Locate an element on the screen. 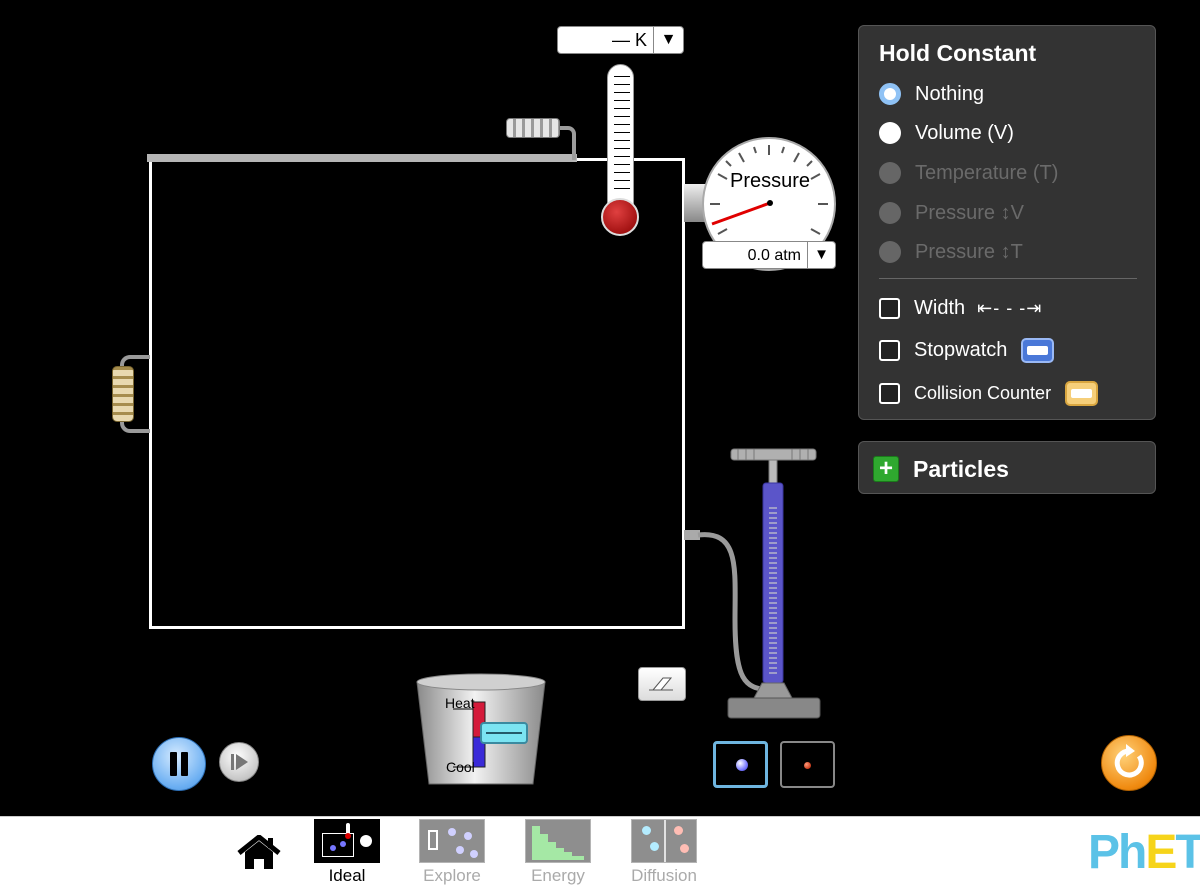 The height and width of the screenshot is (887, 1200). eraser-icon is located at coordinates (661, 684).